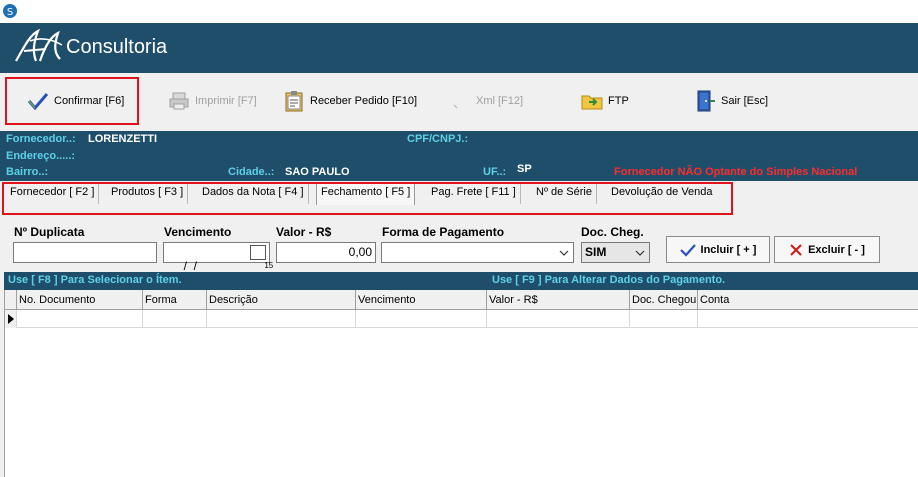 The image size is (918, 477). What do you see at coordinates (281, 319) in the screenshot?
I see `cell-descricao` at bounding box center [281, 319].